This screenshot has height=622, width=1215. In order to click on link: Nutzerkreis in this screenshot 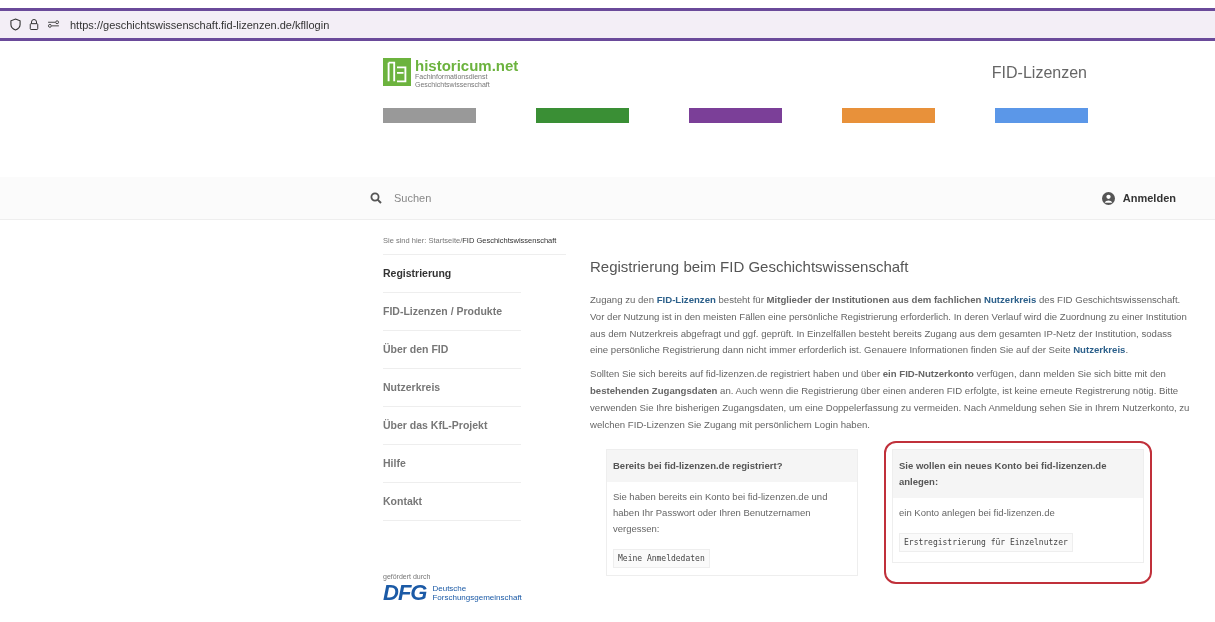, I will do `click(1010, 299)`.